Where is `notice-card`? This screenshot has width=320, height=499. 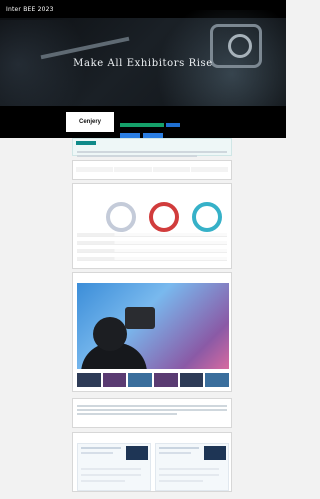
notice-card is located at coordinates (152, 147).